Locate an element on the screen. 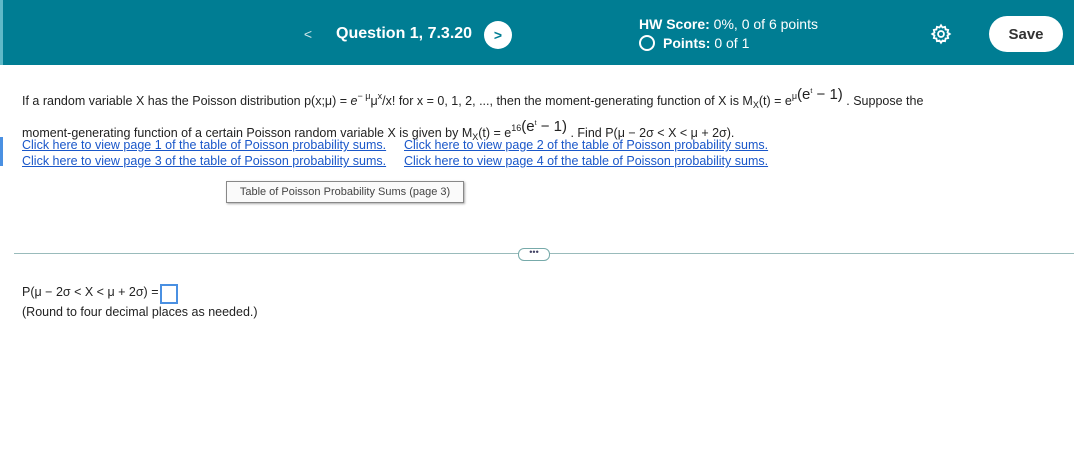 The image size is (1074, 452). next-question-button: > is located at coordinates (498, 35).